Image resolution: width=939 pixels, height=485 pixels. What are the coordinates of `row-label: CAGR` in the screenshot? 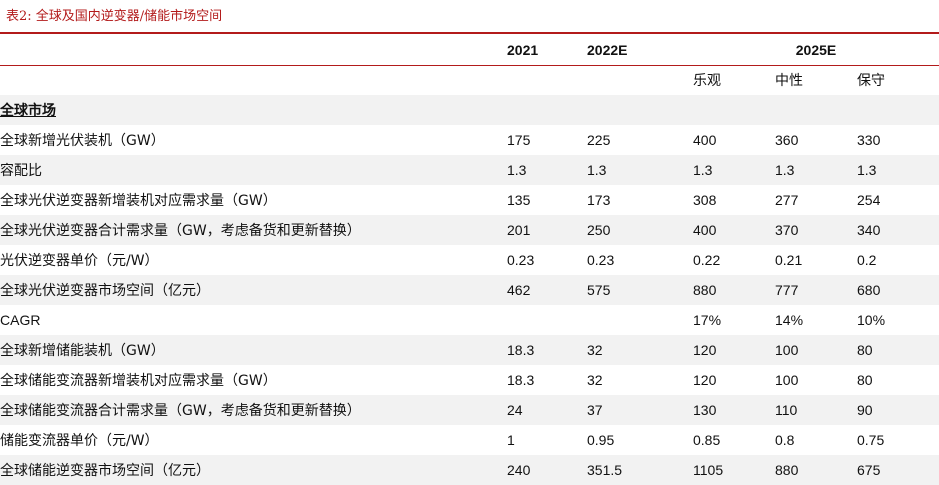 It's located at (20, 320).